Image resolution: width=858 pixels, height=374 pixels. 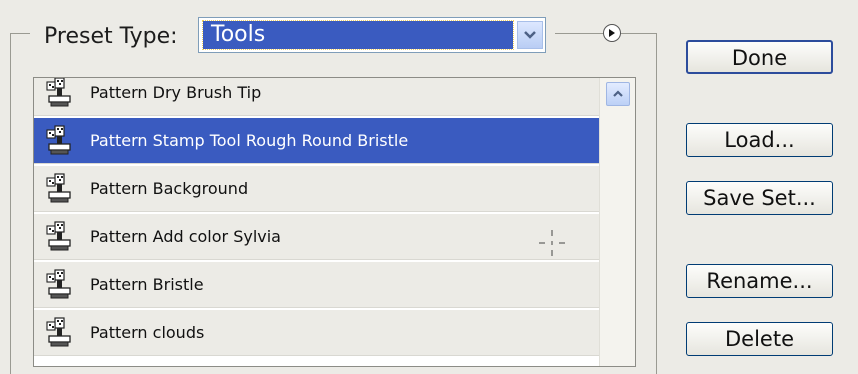 What do you see at coordinates (612, 33) in the screenshot?
I see `flyout-menu-icon` at bounding box center [612, 33].